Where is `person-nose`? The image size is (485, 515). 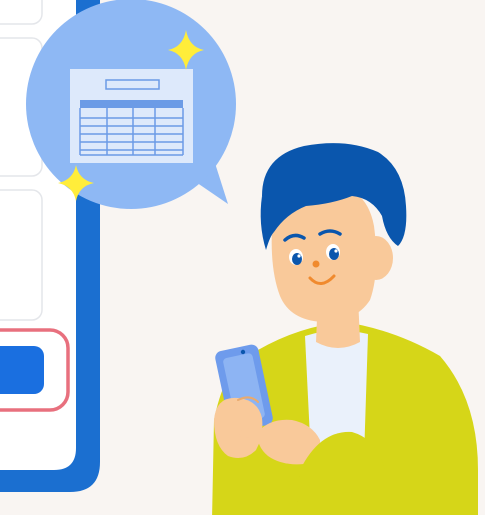 person-nose is located at coordinates (316, 264).